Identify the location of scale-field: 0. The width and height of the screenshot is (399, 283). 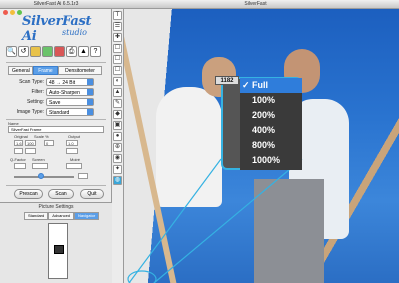
(49, 143).